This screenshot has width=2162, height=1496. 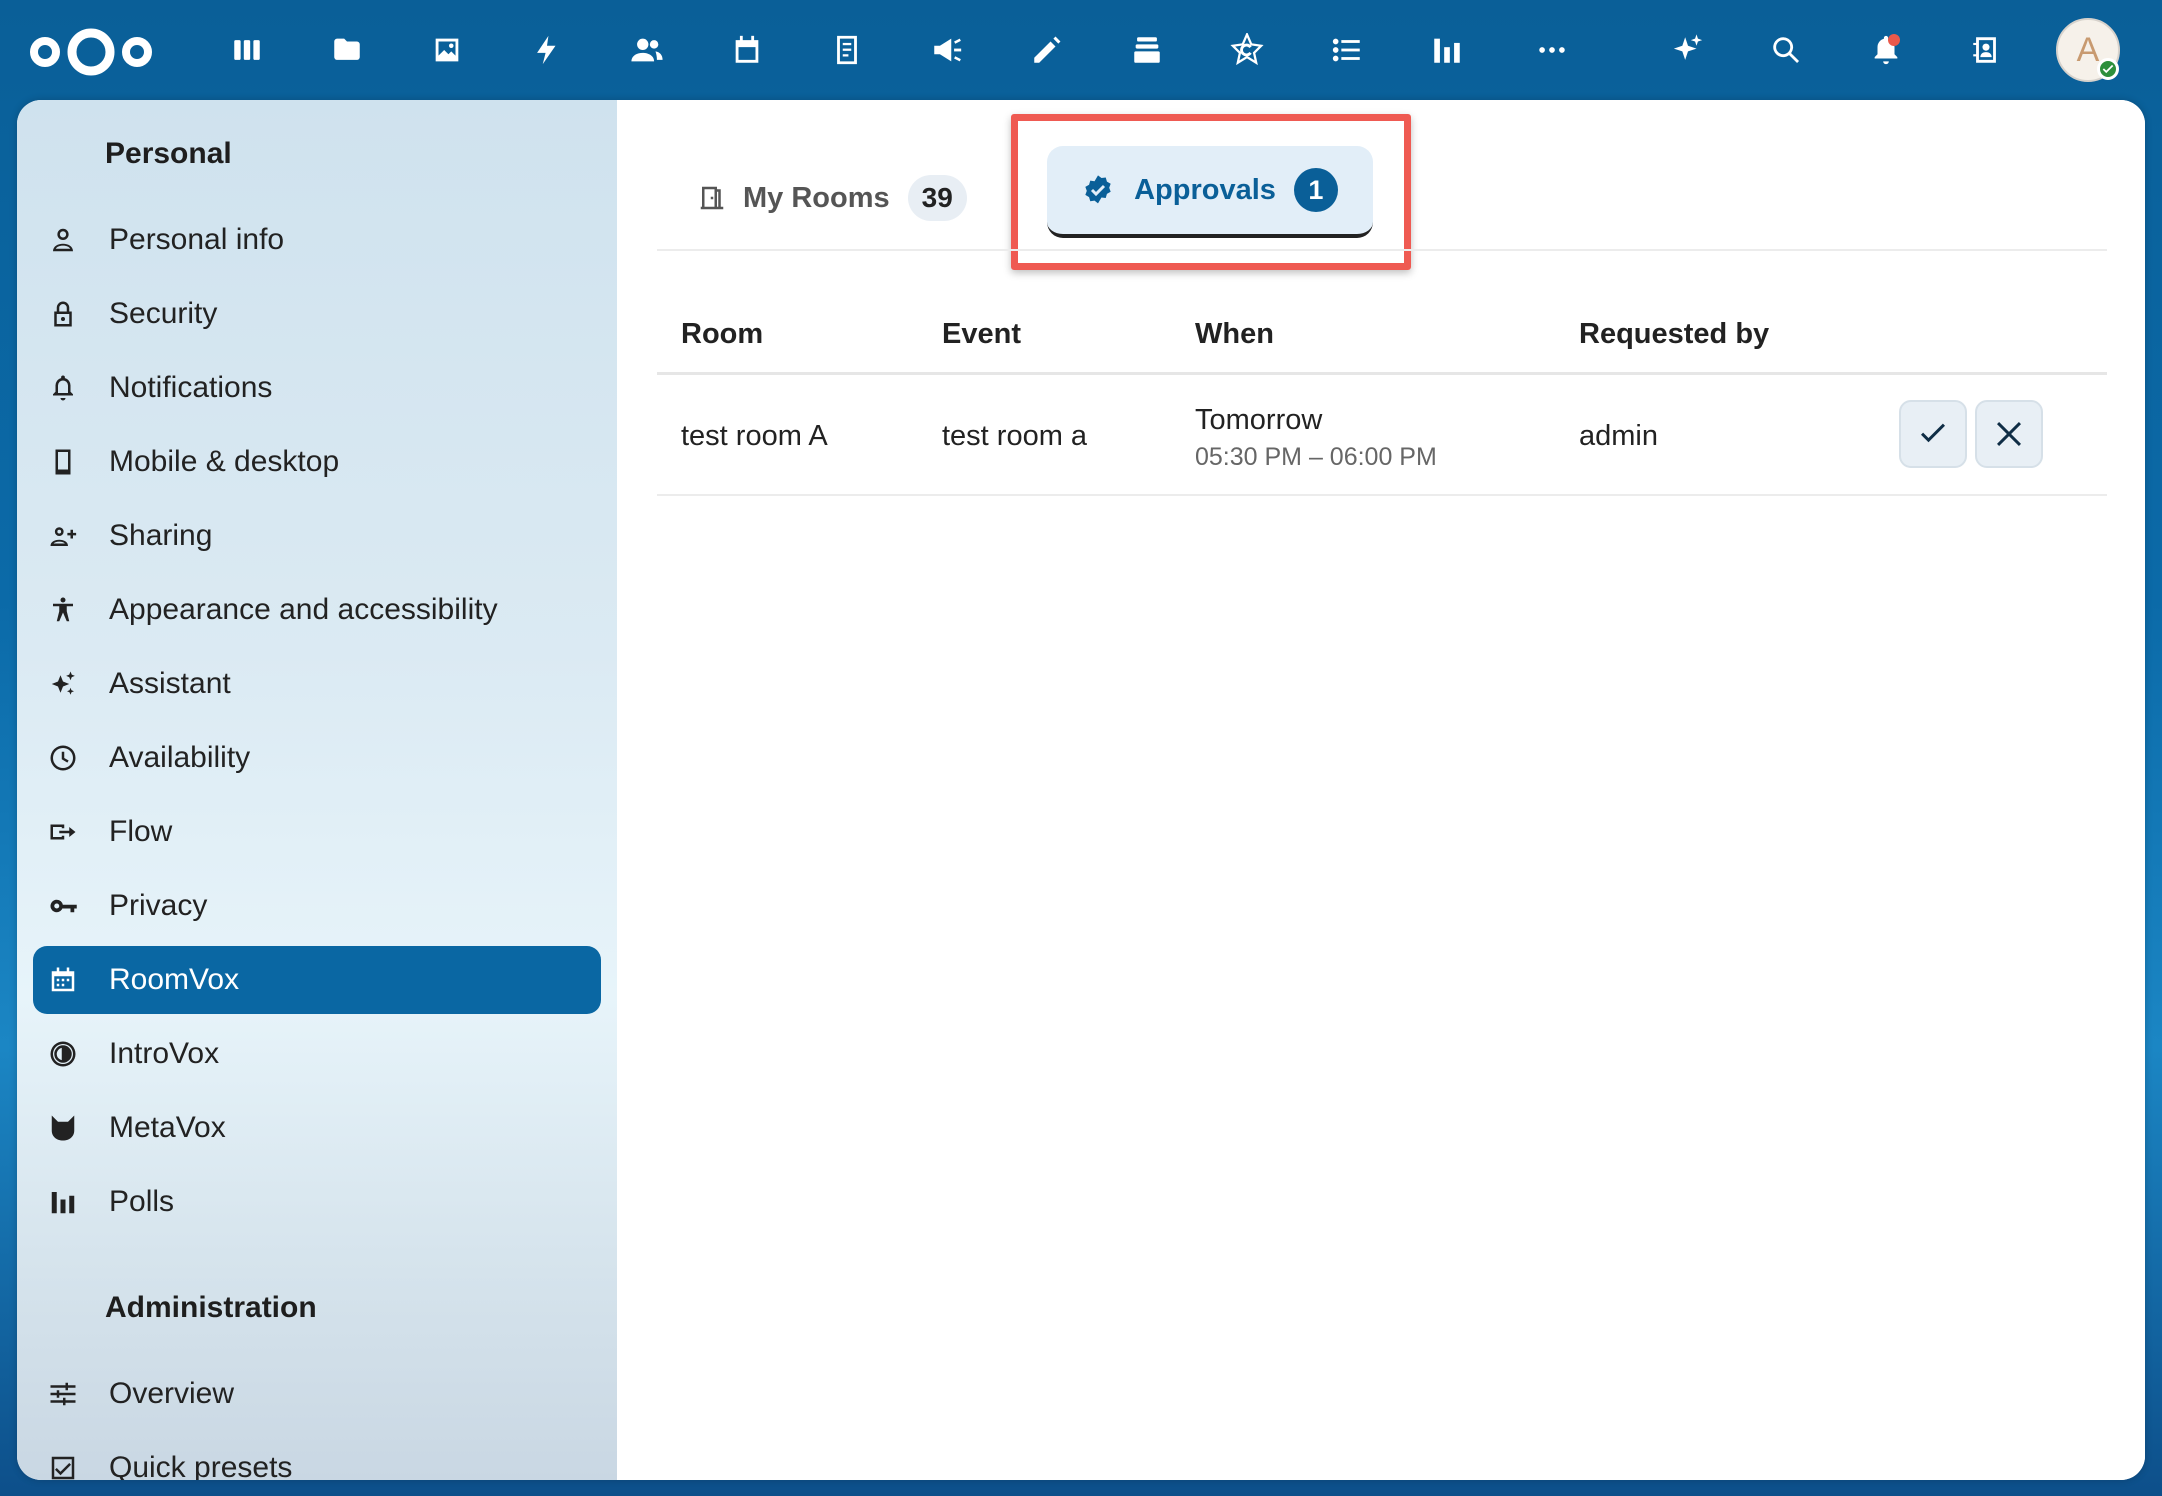 What do you see at coordinates (63, 240) in the screenshot?
I see `person-icon` at bounding box center [63, 240].